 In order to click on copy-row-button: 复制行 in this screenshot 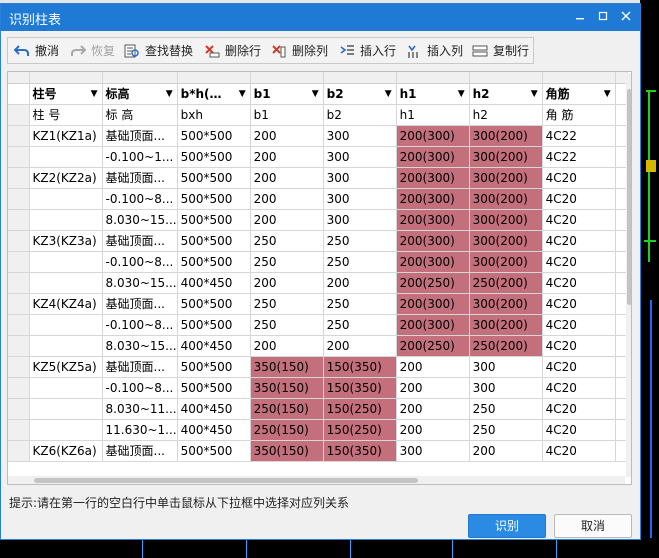, I will do `click(503, 51)`.